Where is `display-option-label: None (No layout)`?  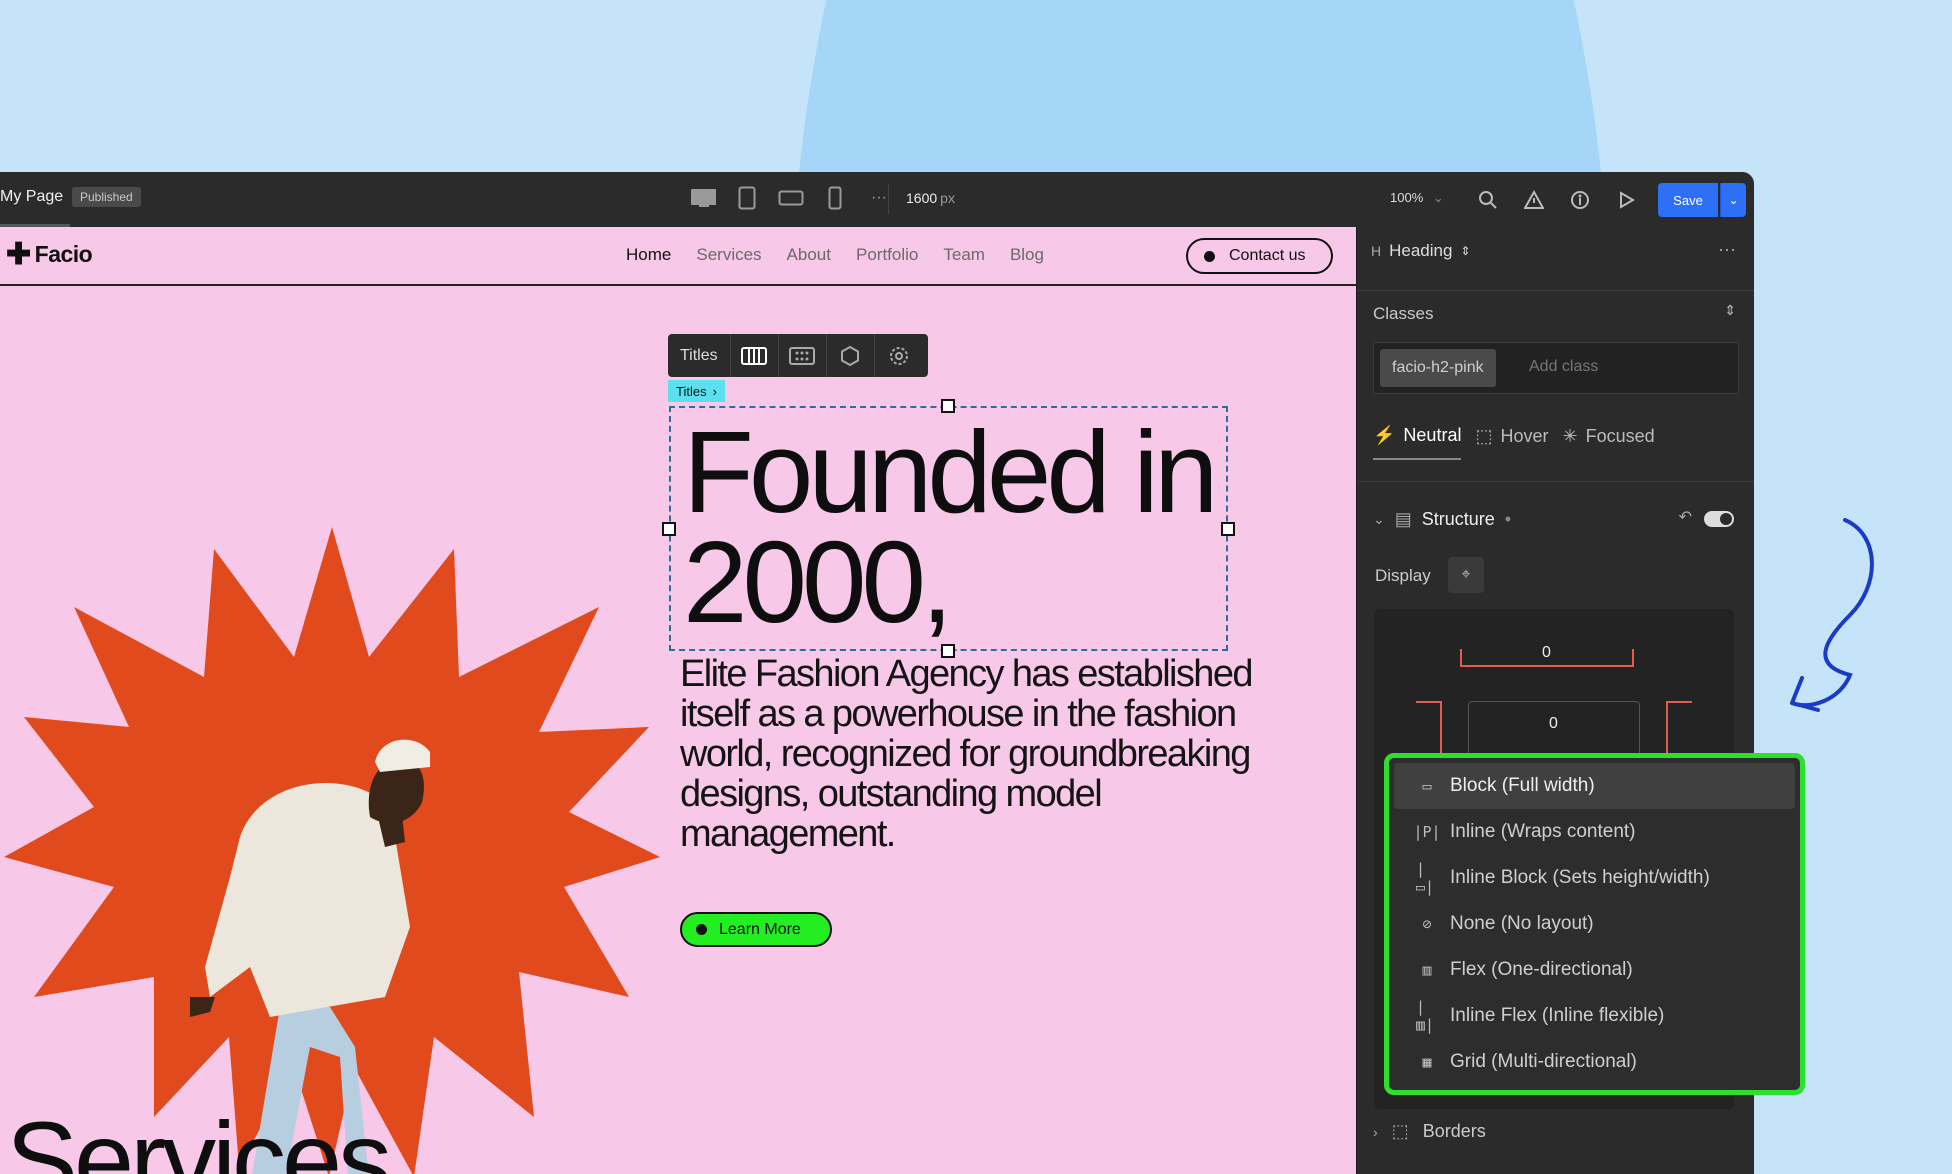
display-option-label: None (No layout) is located at coordinates (1522, 923).